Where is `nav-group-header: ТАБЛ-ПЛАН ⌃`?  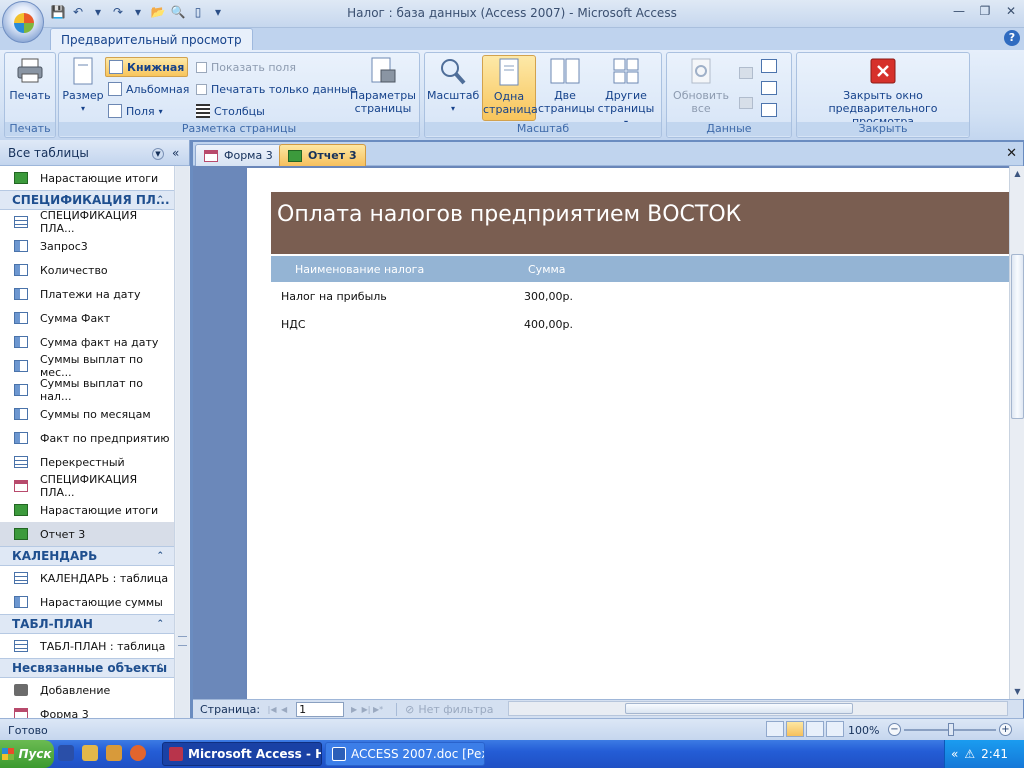
nav-group-header: ТАБЛ-ПЛАН ⌃ is located at coordinates (87, 624).